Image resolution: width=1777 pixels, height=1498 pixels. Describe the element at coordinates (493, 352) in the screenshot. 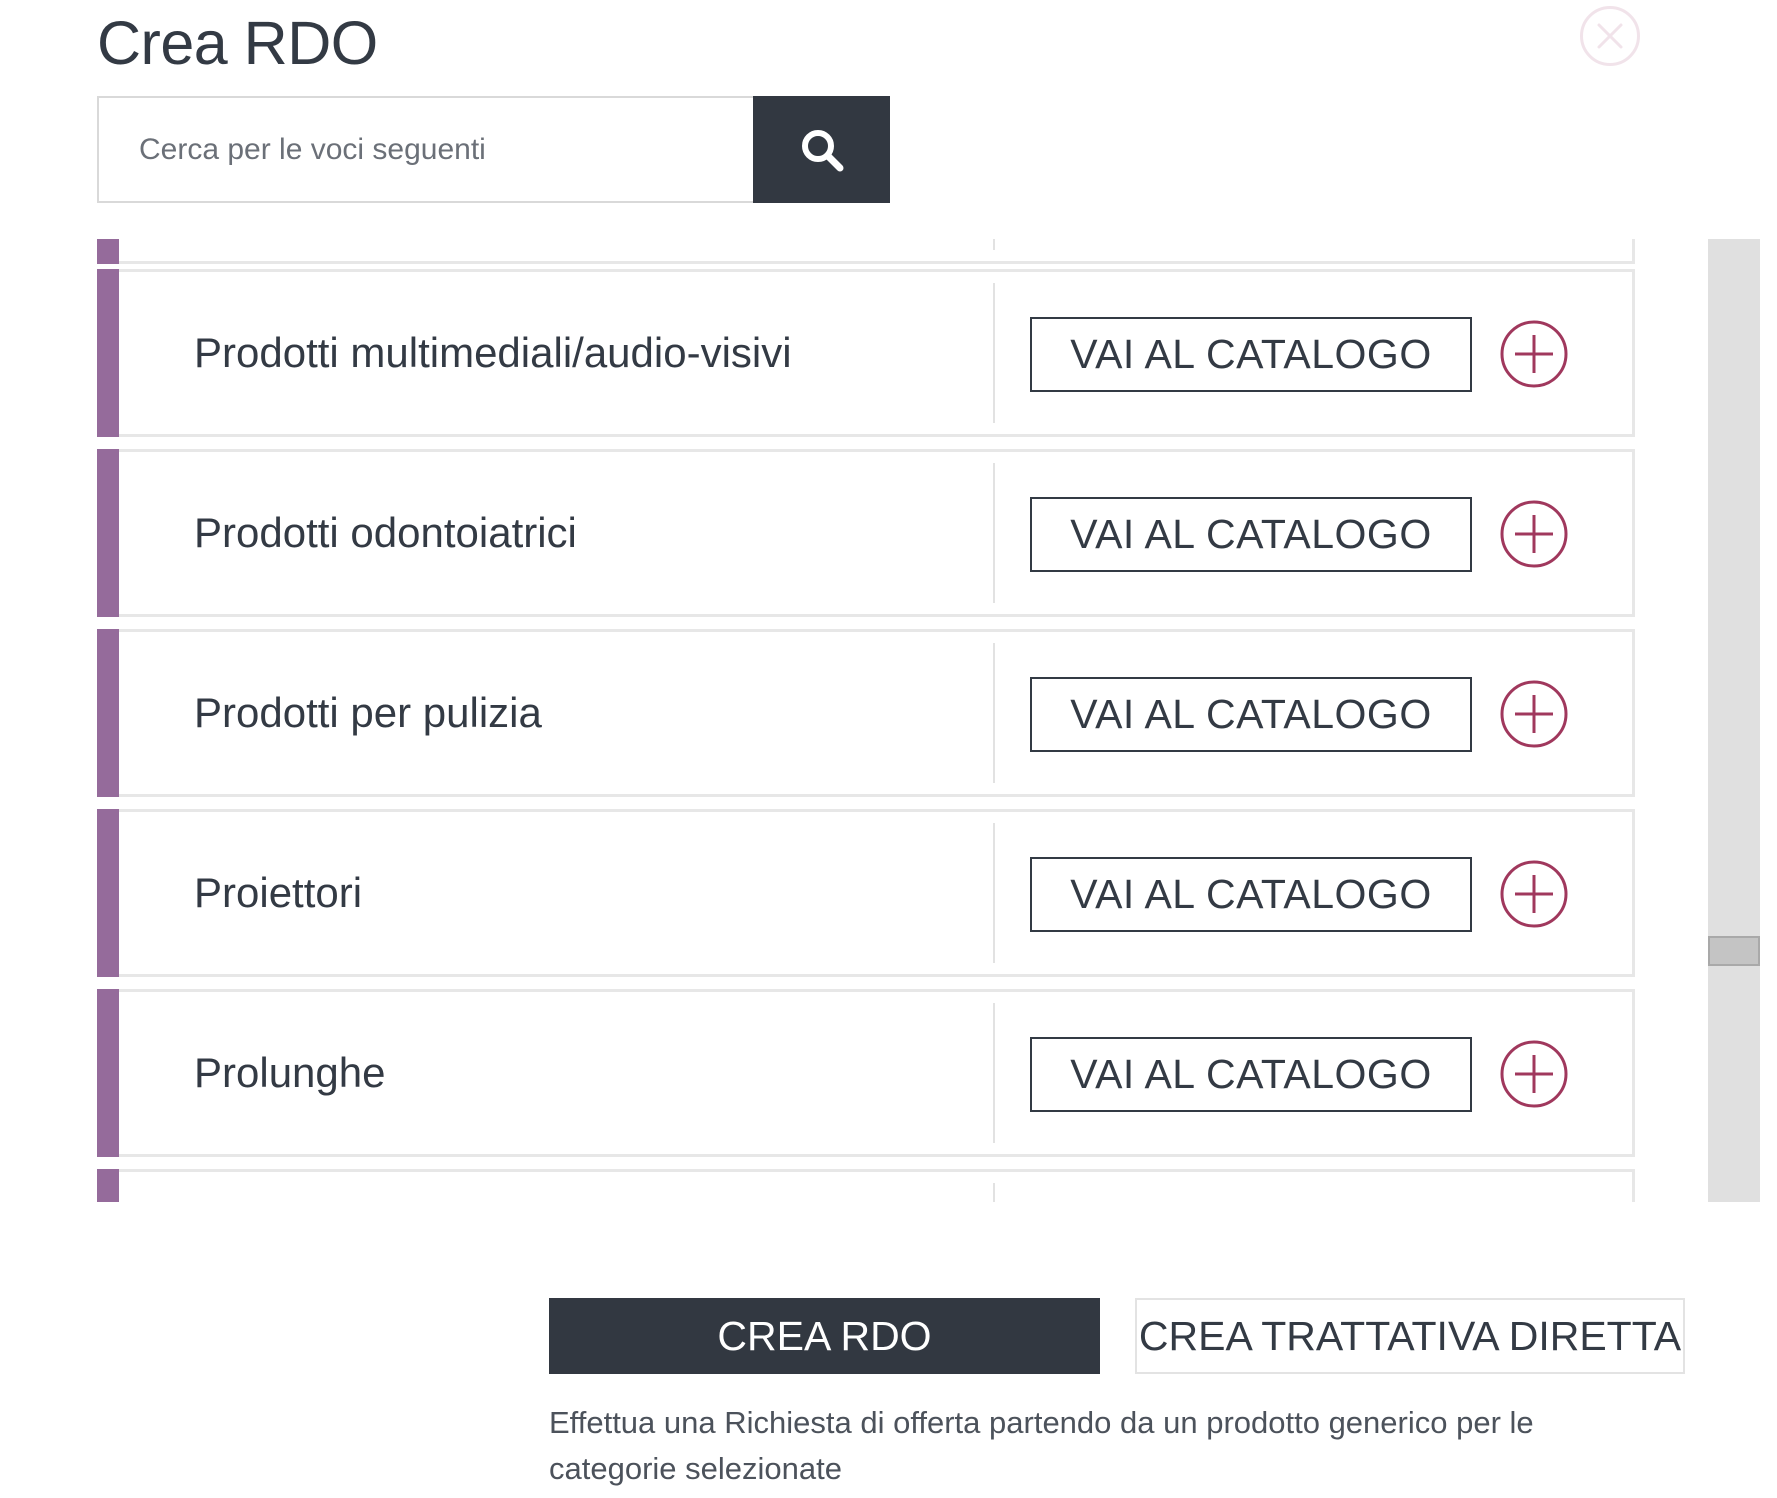

I see `category-label: Prodotti multimediali/audio-visivi` at that location.